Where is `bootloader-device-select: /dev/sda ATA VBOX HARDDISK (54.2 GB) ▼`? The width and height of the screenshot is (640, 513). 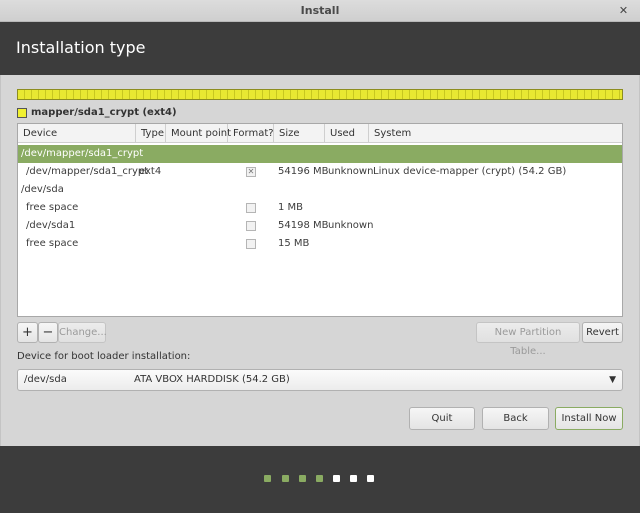 bootloader-device-select: /dev/sda ATA VBOX HARDDISK (54.2 GB) ▼ is located at coordinates (320, 380).